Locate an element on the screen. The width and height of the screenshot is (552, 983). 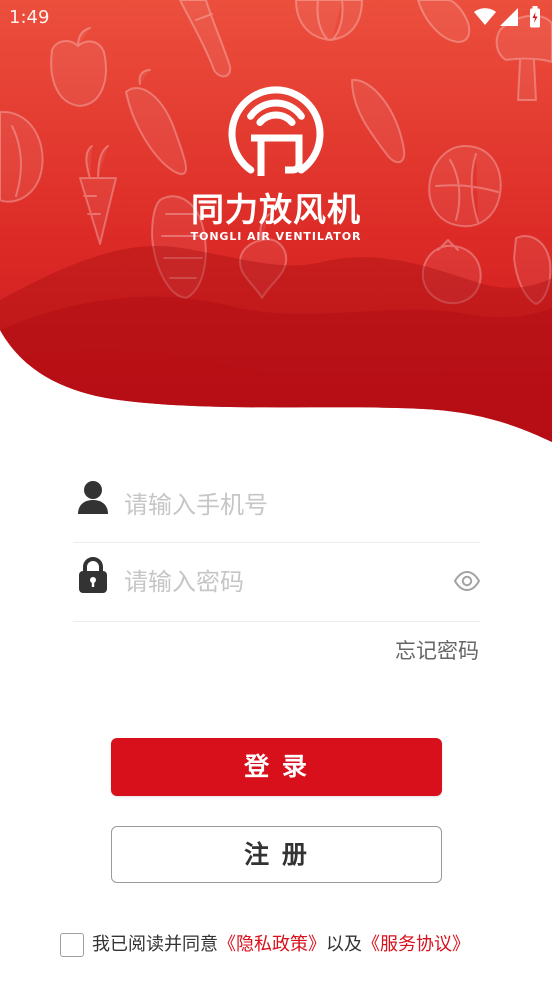
agreement-text: 我已阅读并同意《隐私政策》以及《服务协议》 is located at coordinates (281, 945).